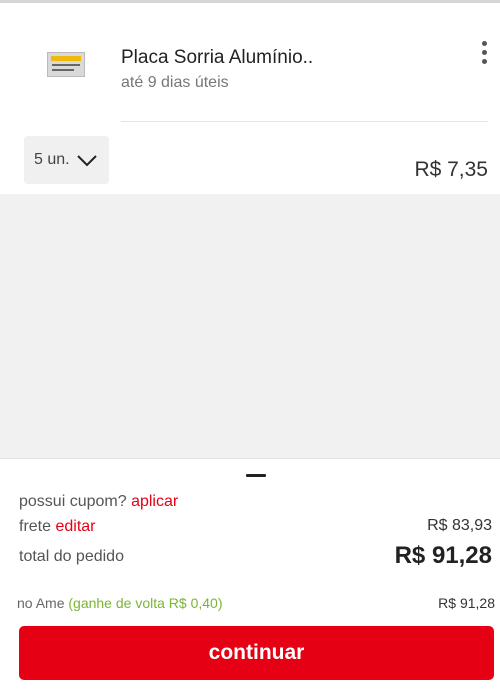 Image resolution: width=500 pixels, height=698 pixels. I want to click on quantity-value: 5 un., so click(52, 159).